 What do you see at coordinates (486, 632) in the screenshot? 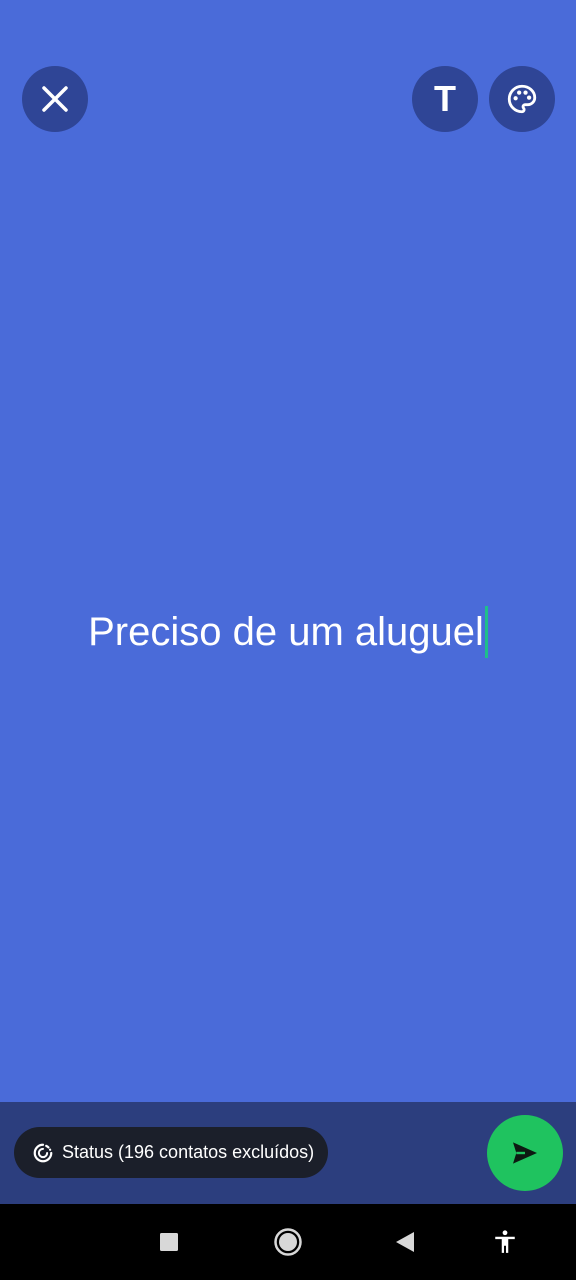
I see `text-caret` at bounding box center [486, 632].